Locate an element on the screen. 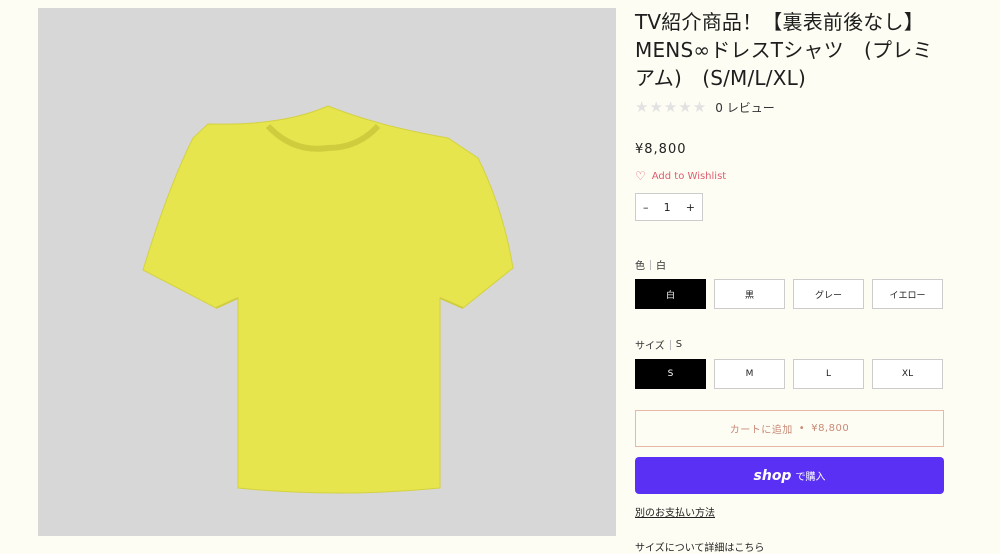  add-to-cart-button: カートに追加 • ¥8,800 is located at coordinates (789, 428).